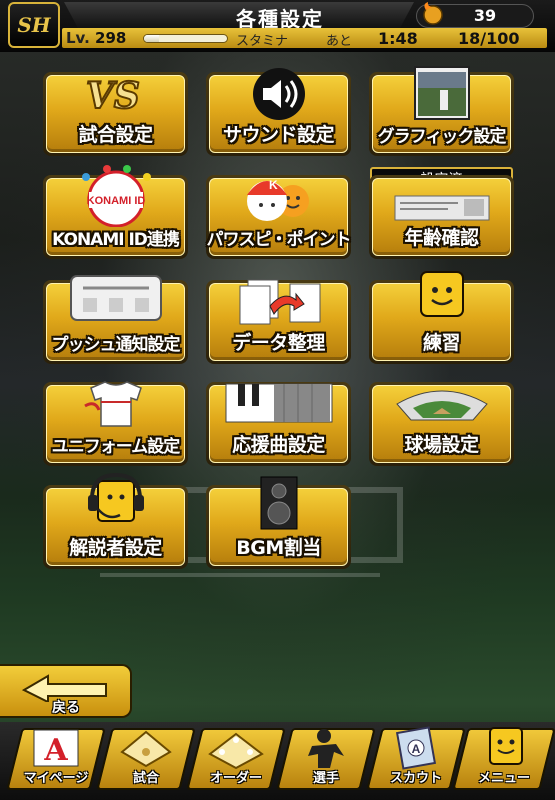 This screenshot has height=800, width=555. I want to click on nav-label-scout: スカウト, so click(415, 778).